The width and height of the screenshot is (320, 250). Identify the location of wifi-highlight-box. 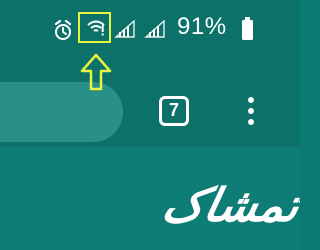
(94, 27).